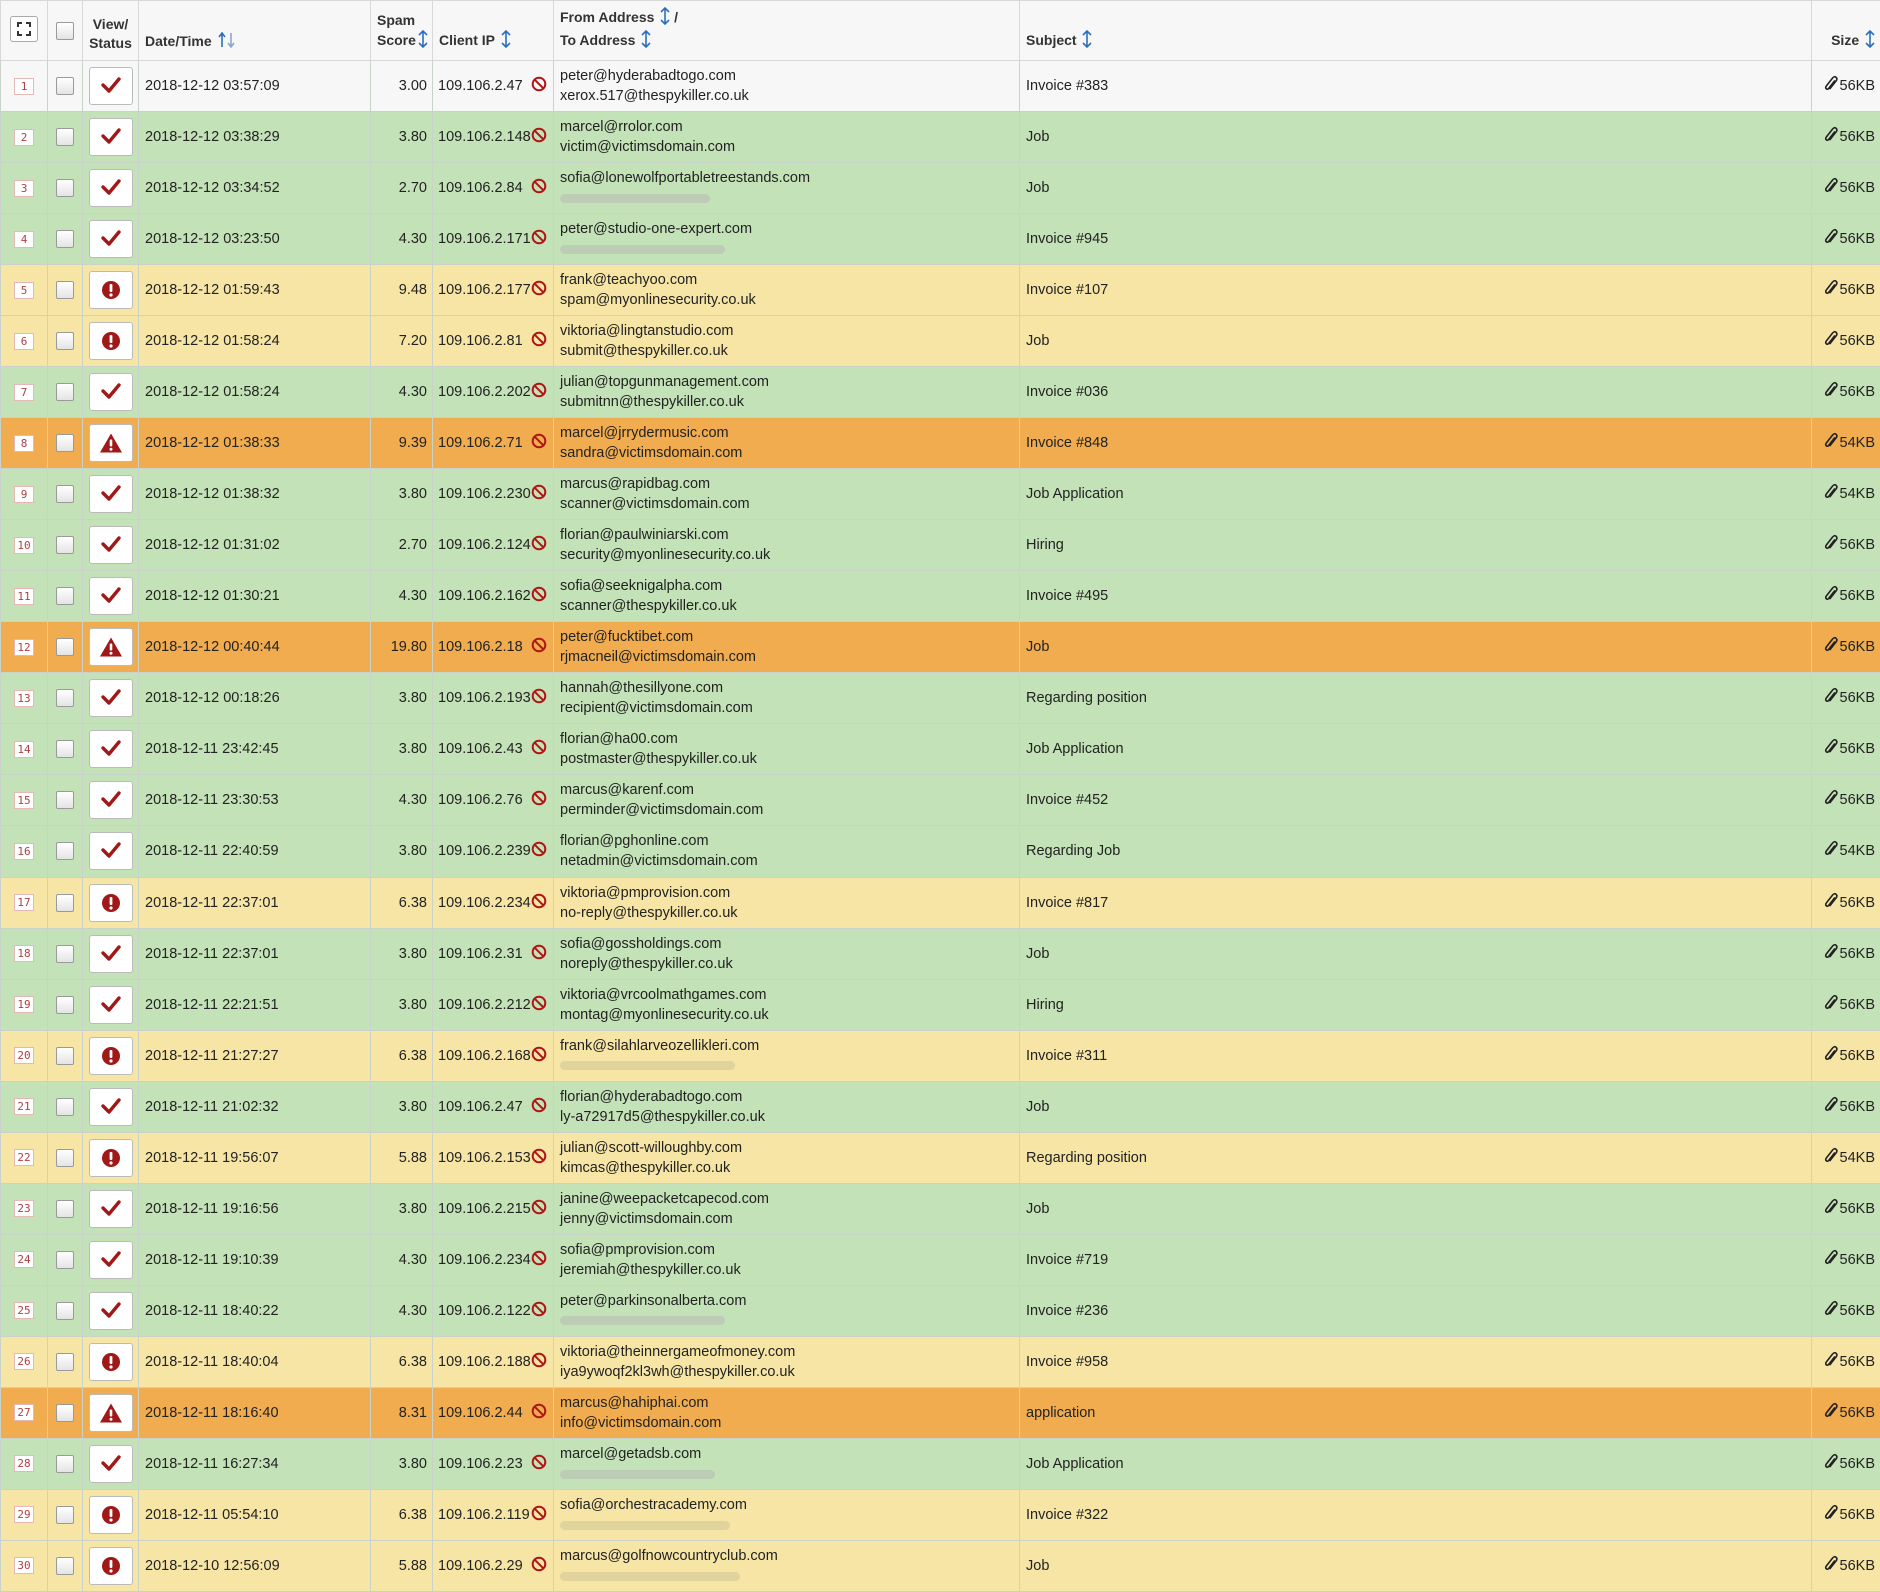  Describe the element at coordinates (789, 1168) in the screenshot. I see `to-address: kimcas@thespykiller.co.uk` at that location.